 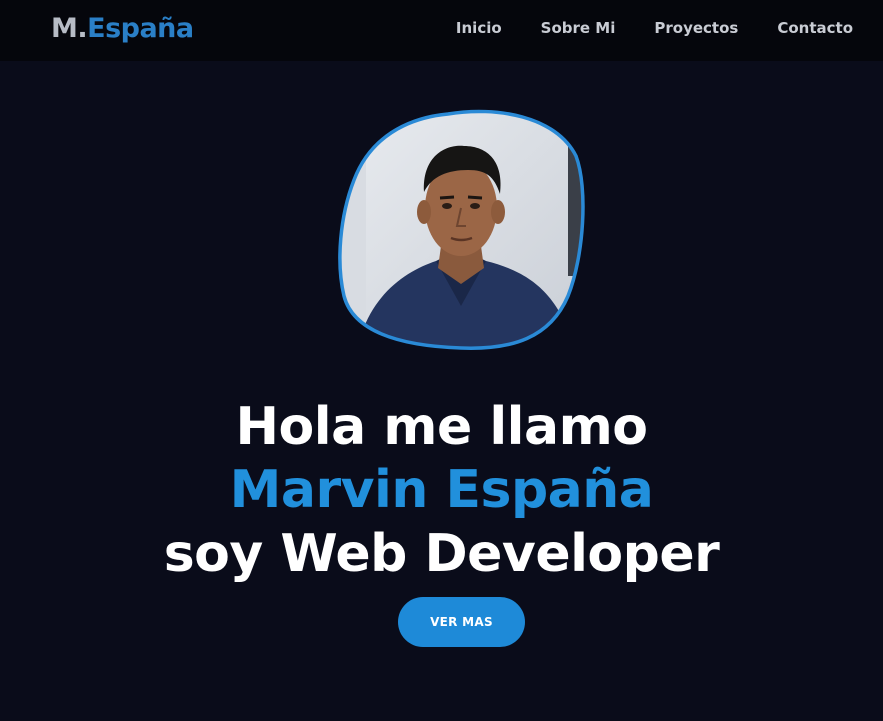 What do you see at coordinates (696, 28) in the screenshot?
I see `nav-link-proyectos: Proyectos` at bounding box center [696, 28].